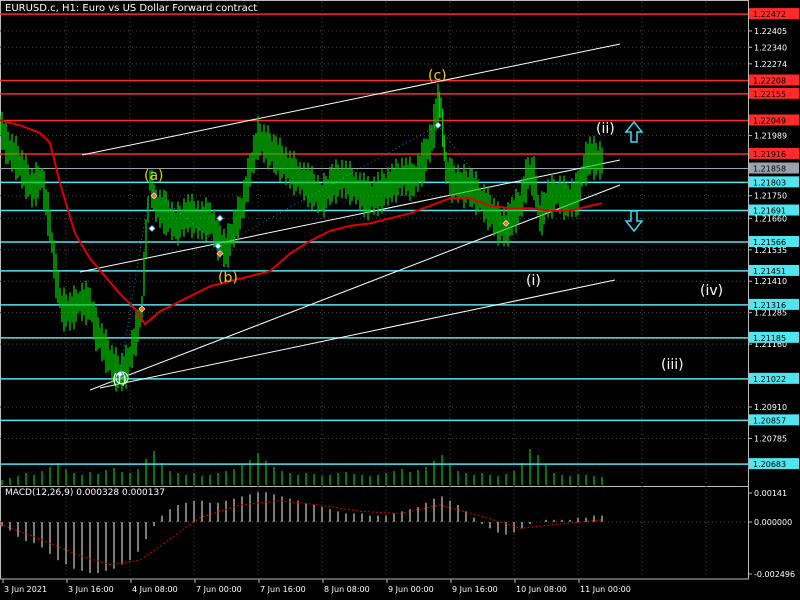 Image resolution: width=800 pixels, height=600 pixels. What do you see at coordinates (711, 291) in the screenshot?
I see `wave-label: (iv)` at bounding box center [711, 291].